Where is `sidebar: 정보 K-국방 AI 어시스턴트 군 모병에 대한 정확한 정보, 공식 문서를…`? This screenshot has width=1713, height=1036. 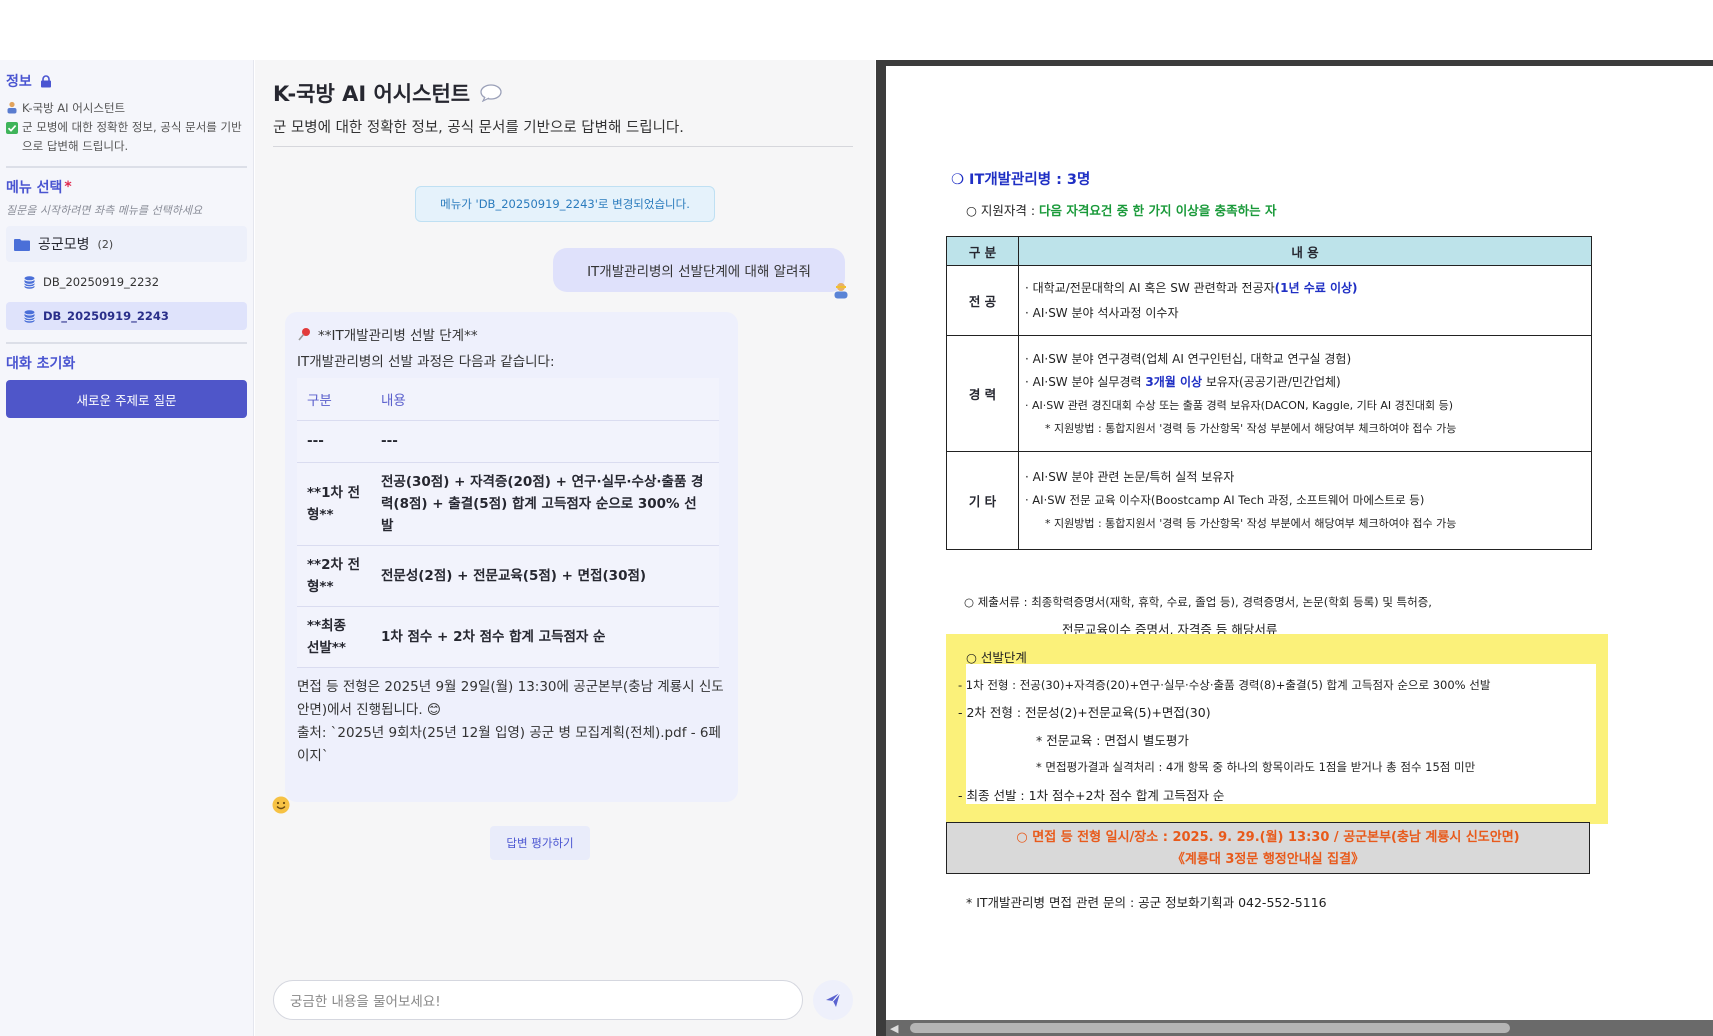
sidebar: 정보 K-국방 AI 어시스턴트 군 모병에 대한 정확한 정보, 공식 문서를… is located at coordinates (127, 548).